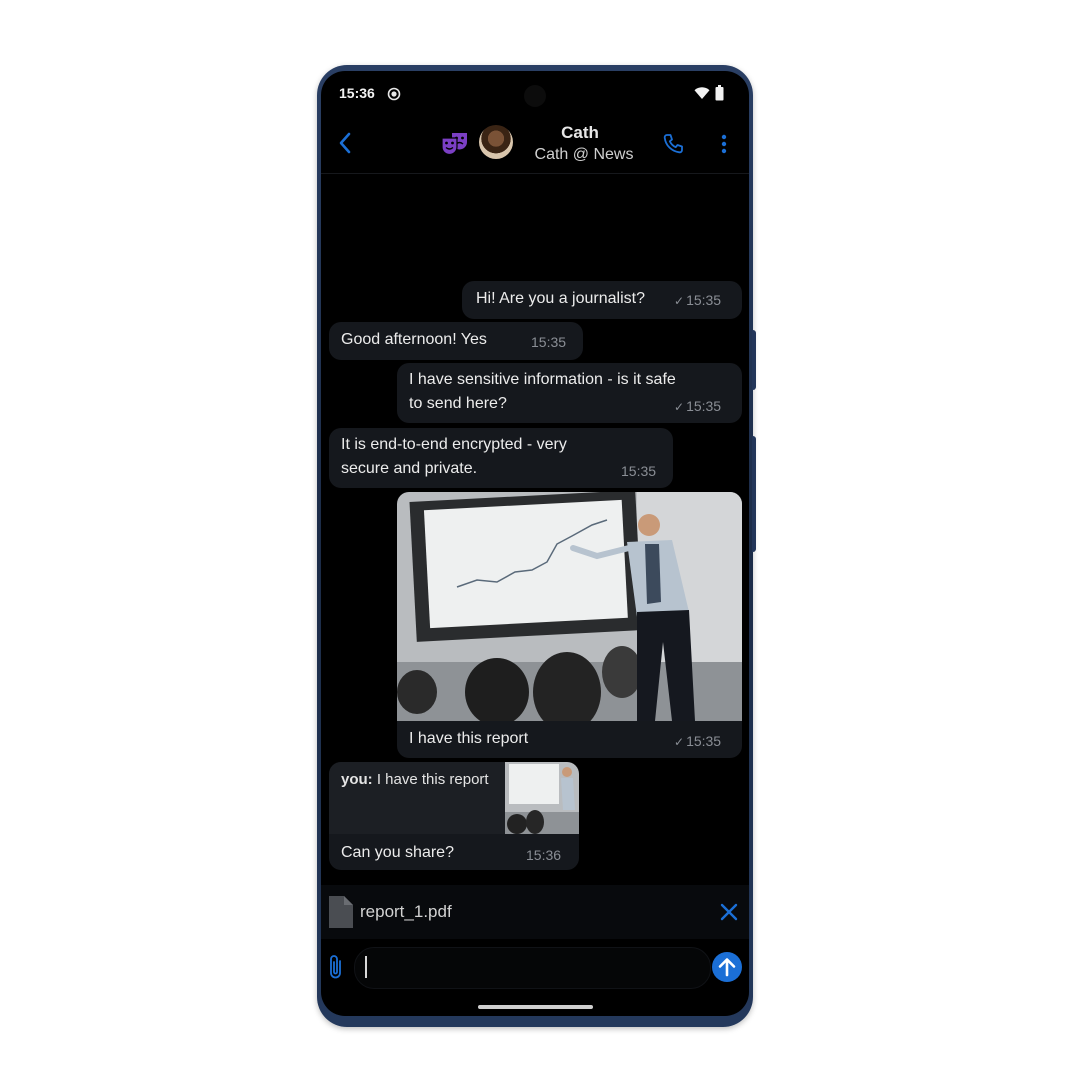  What do you see at coordinates (454, 798) in the screenshot?
I see `quoted-message: you: I have this report` at bounding box center [454, 798].